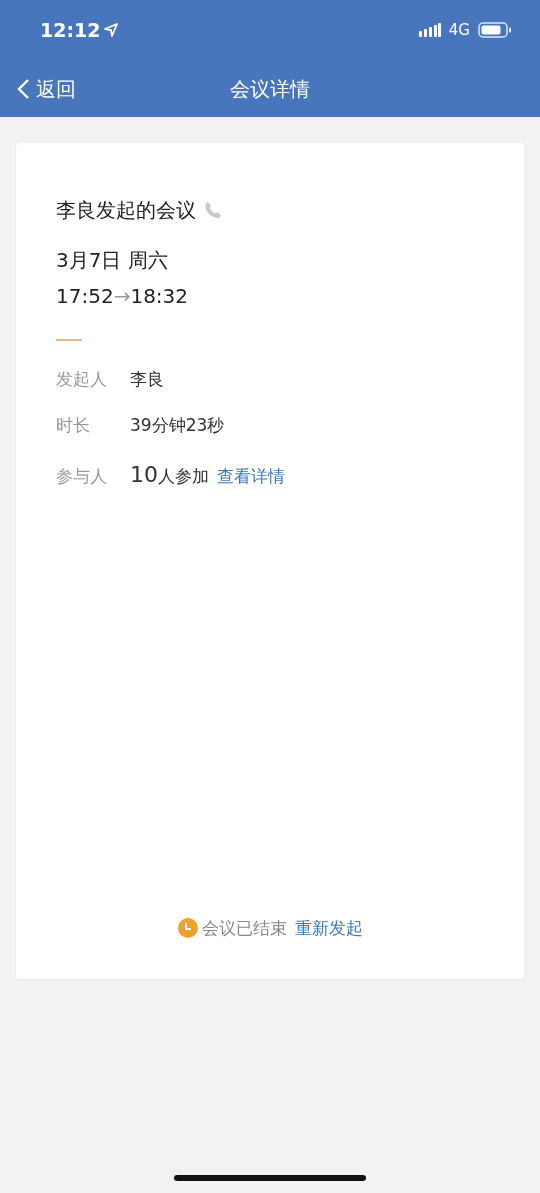 Image resolution: width=540 pixels, height=1193 pixels. What do you see at coordinates (169, 475) in the screenshot?
I see `detail-value: 10人参加` at bounding box center [169, 475].